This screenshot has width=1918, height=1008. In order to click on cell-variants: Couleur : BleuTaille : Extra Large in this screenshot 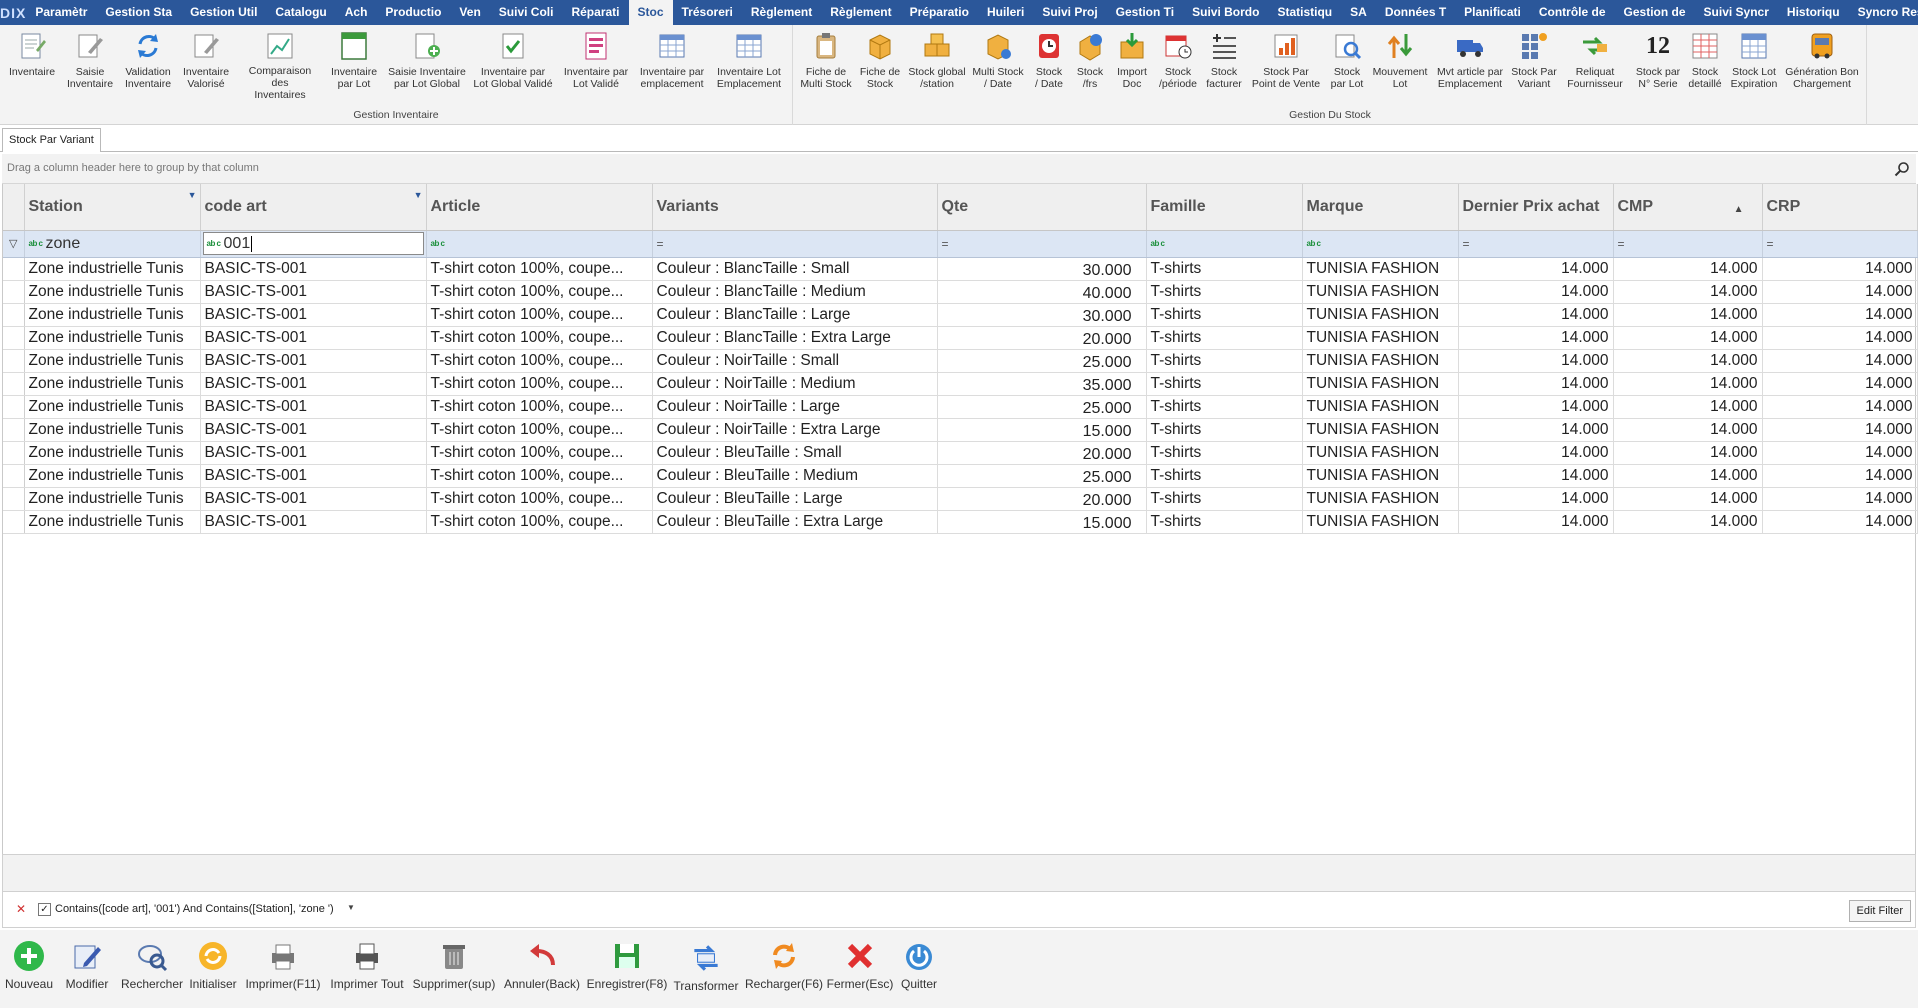, I will do `click(795, 522)`.